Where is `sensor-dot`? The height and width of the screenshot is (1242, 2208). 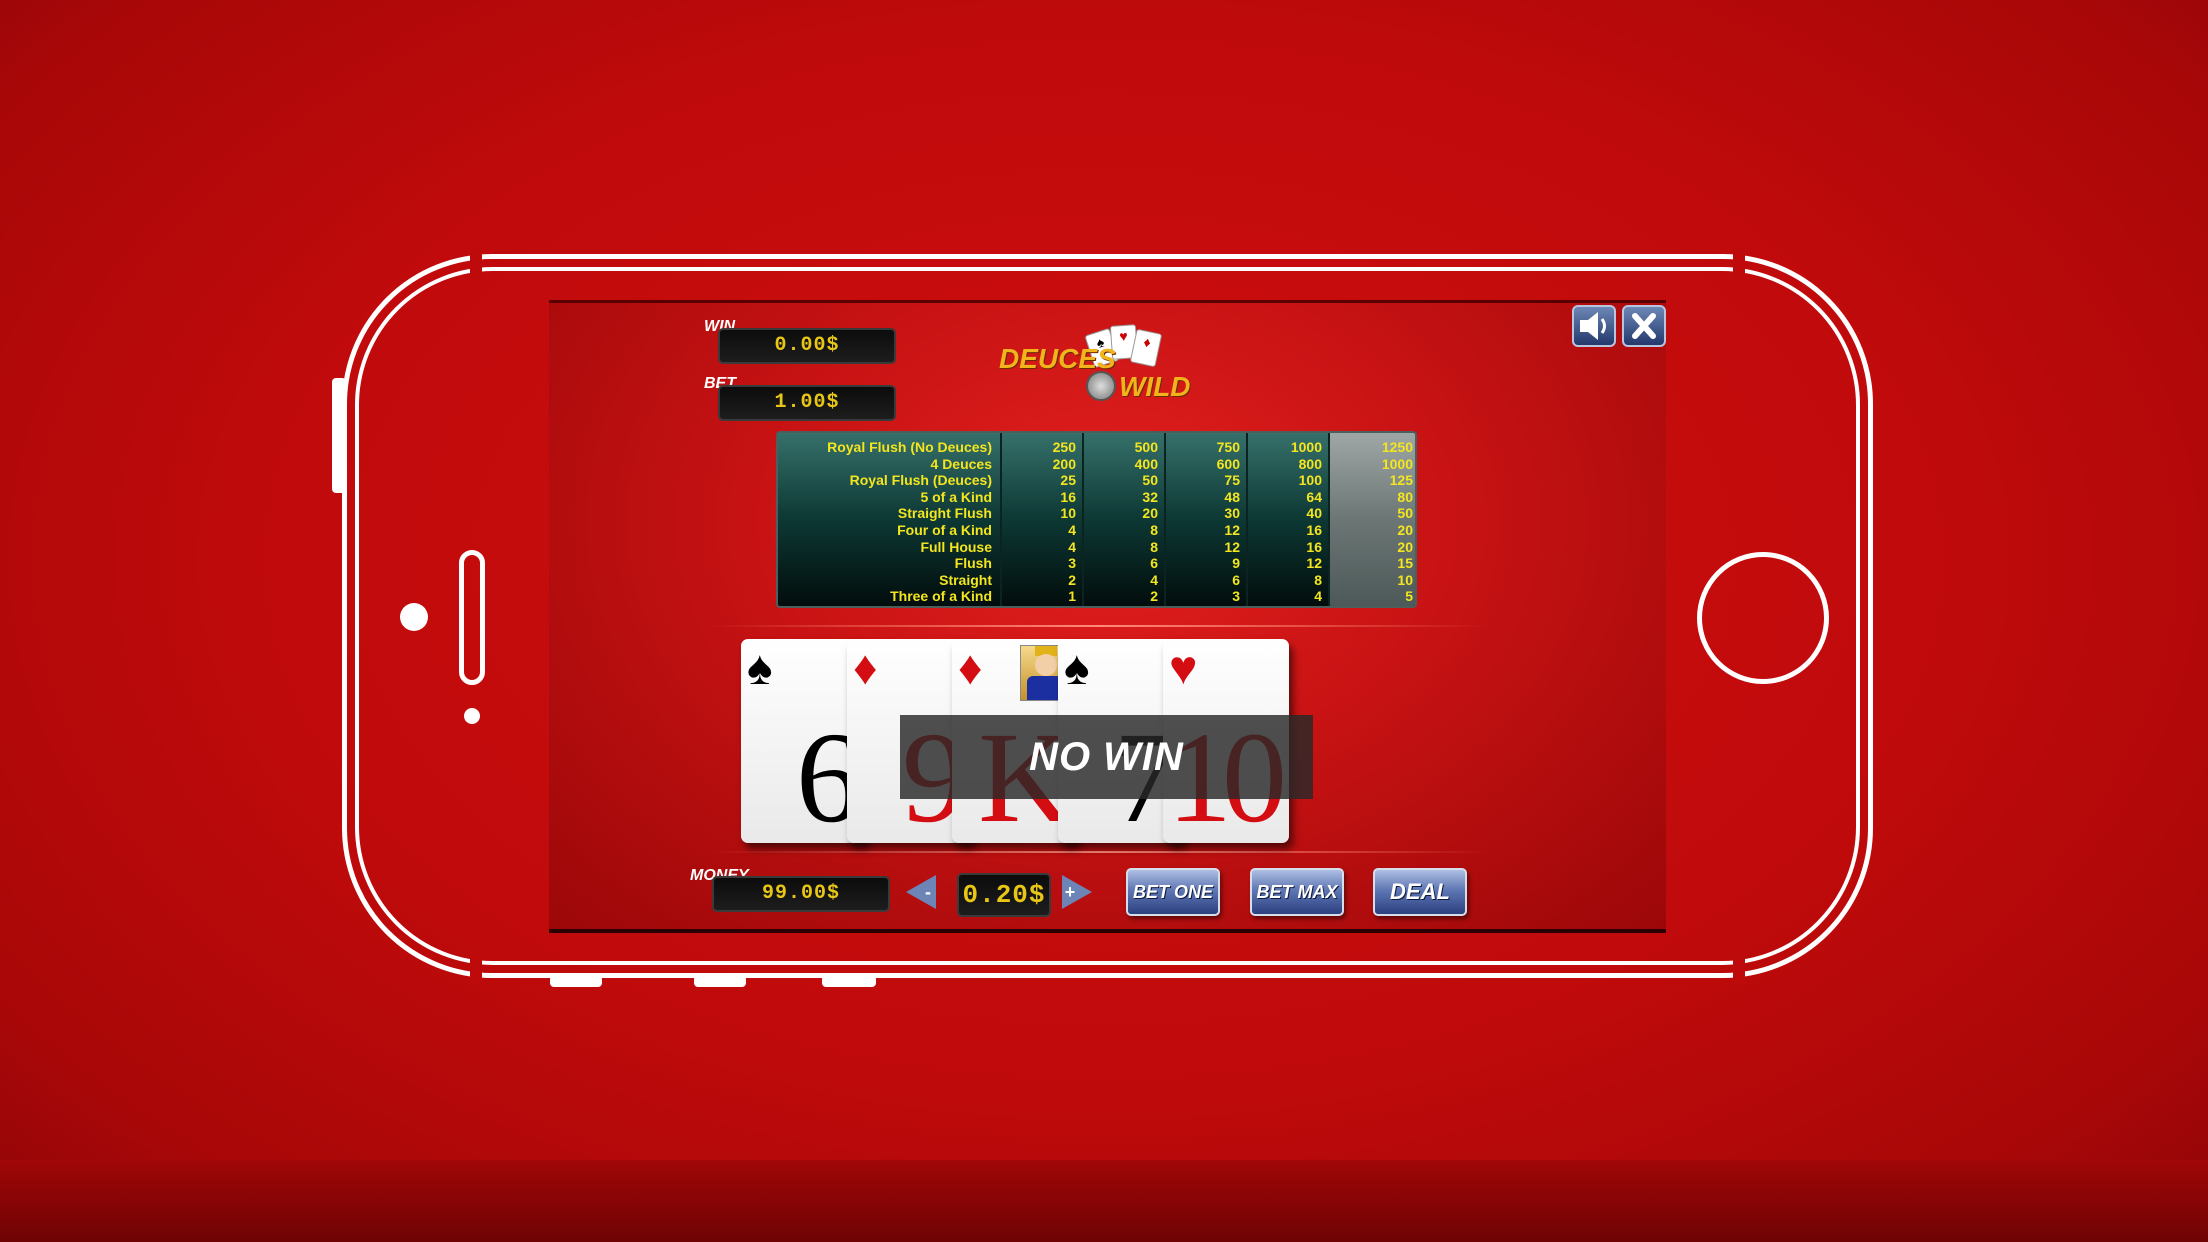
sensor-dot is located at coordinates (472, 716).